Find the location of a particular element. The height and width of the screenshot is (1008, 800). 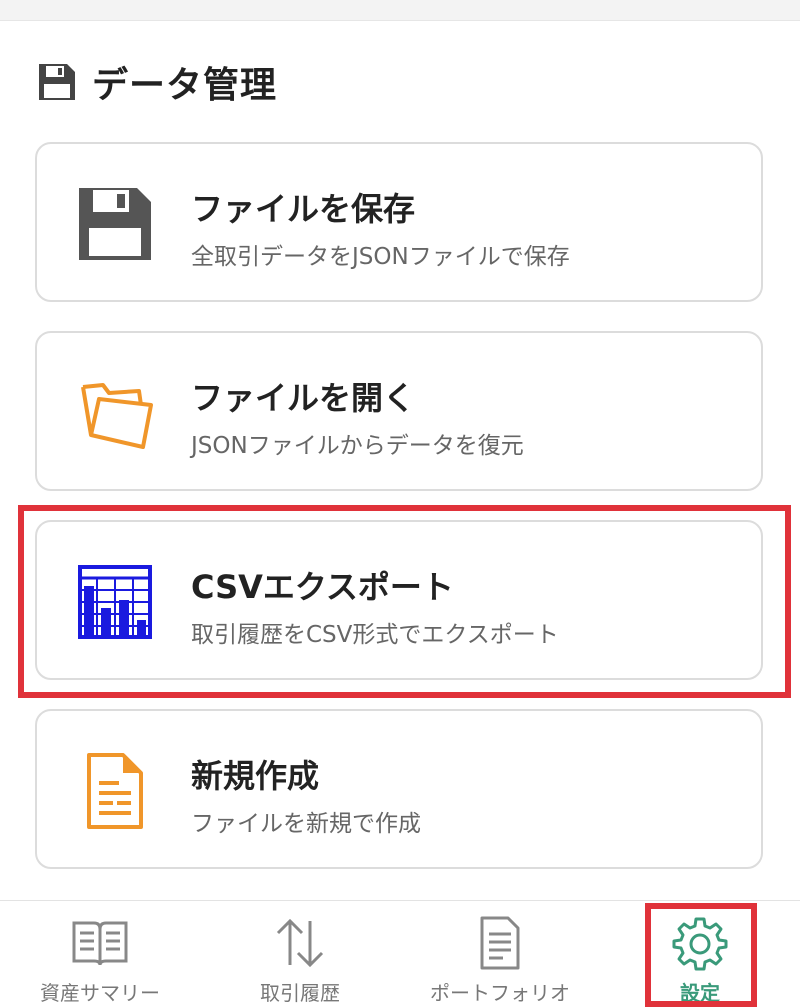

top-status-strip is located at coordinates (400, 10).